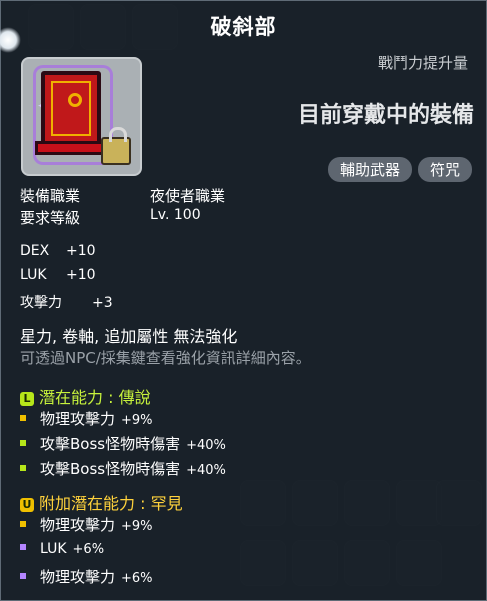  What do you see at coordinates (33, 275) in the screenshot?
I see `stat-name: LUK` at bounding box center [33, 275].